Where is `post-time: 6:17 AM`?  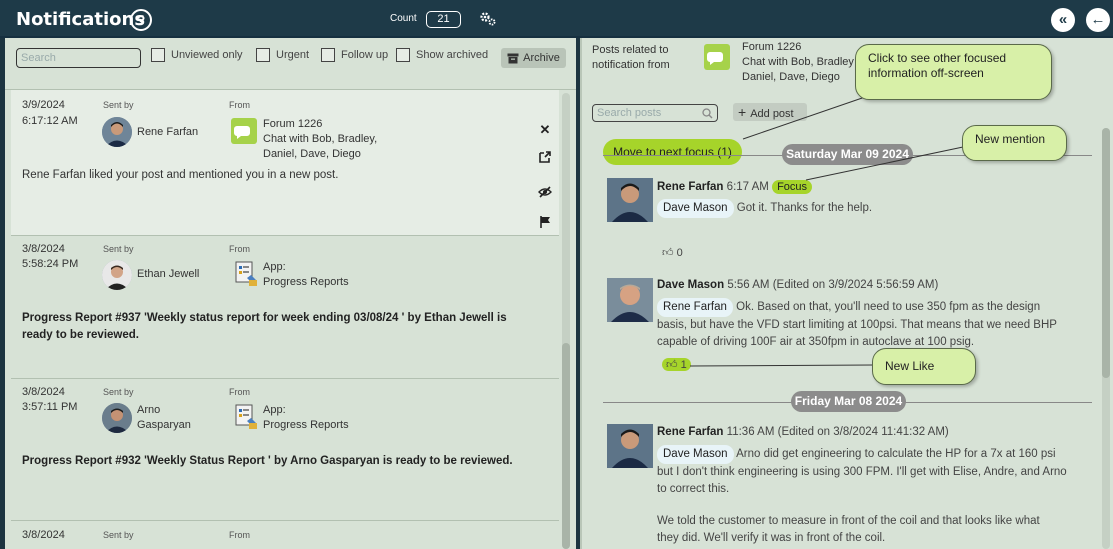 post-time: 6:17 AM is located at coordinates (747, 187).